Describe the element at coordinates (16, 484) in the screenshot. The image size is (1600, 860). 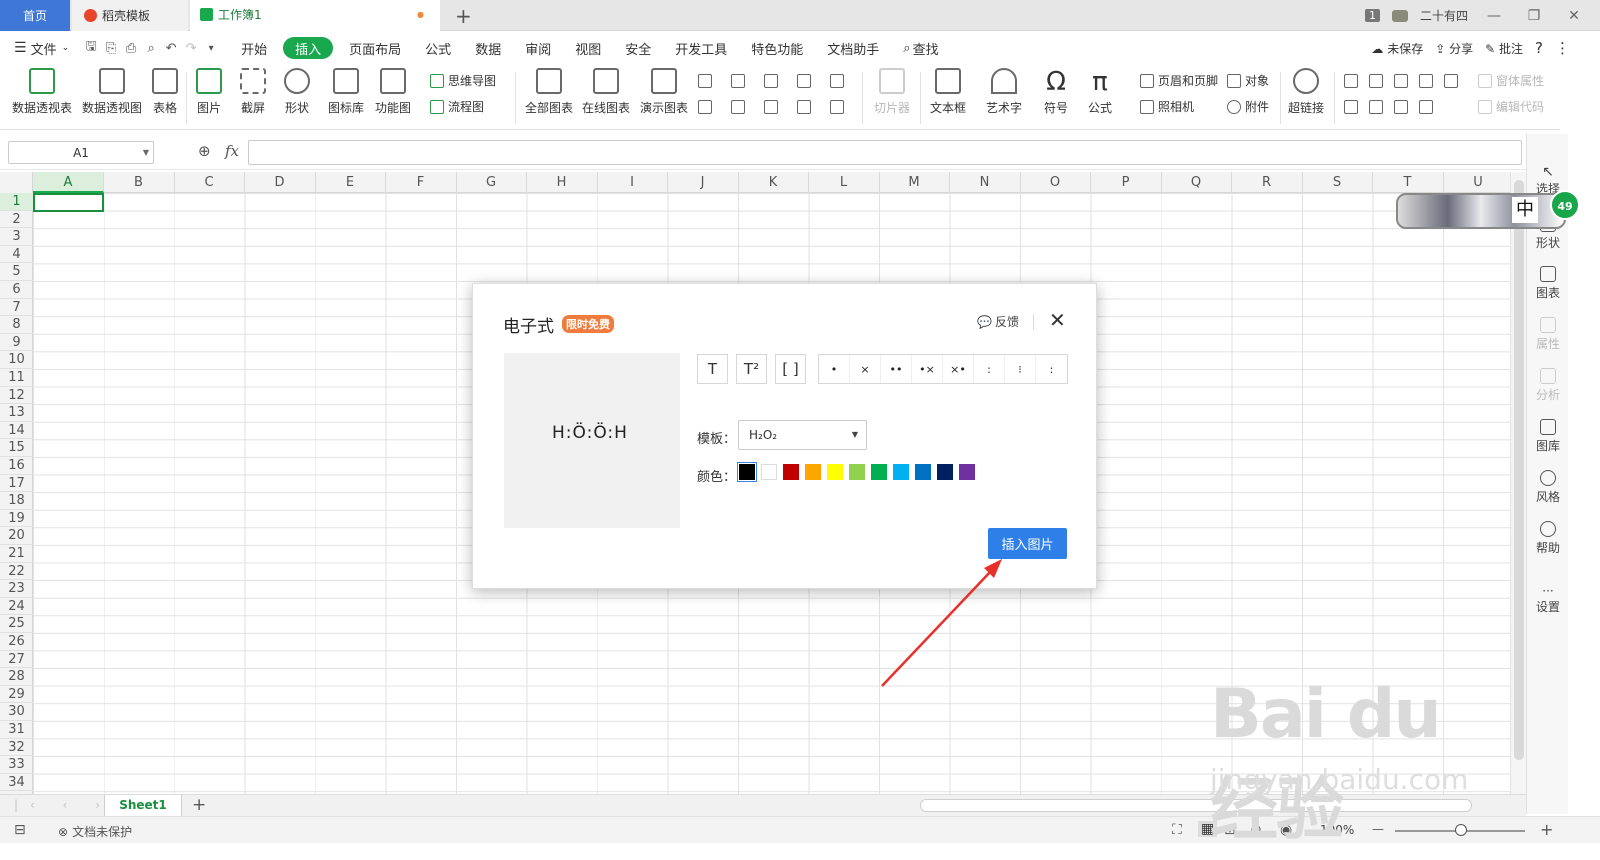
I see `row-header: 17` at that location.